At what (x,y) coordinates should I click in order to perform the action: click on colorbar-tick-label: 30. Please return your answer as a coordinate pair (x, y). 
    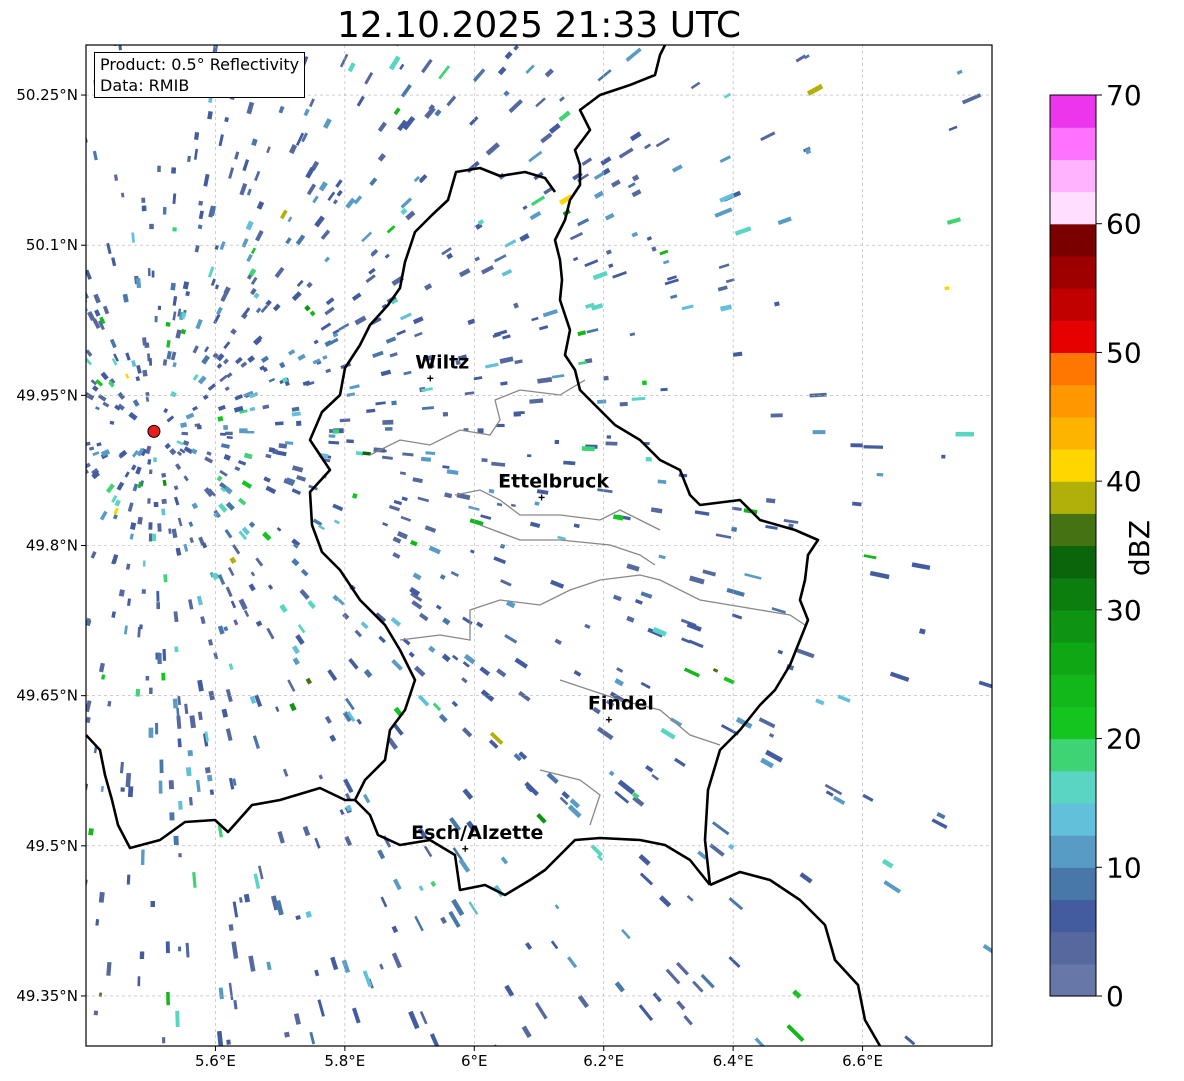
    Looking at the image, I should click on (1124, 610).